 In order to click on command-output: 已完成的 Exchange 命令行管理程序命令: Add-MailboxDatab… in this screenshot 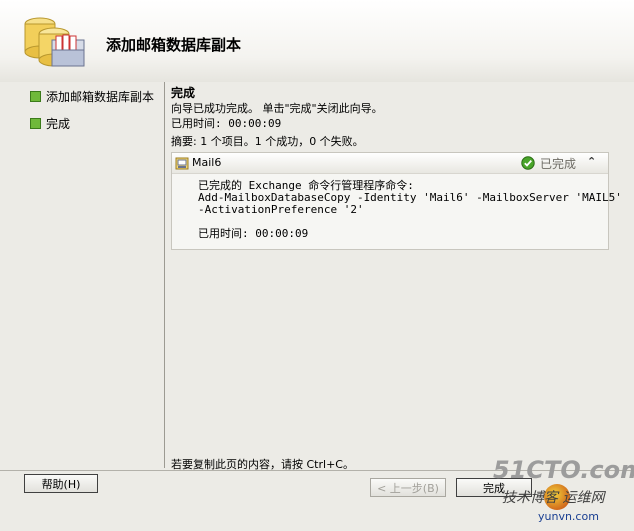, I will do `click(397, 207)`.